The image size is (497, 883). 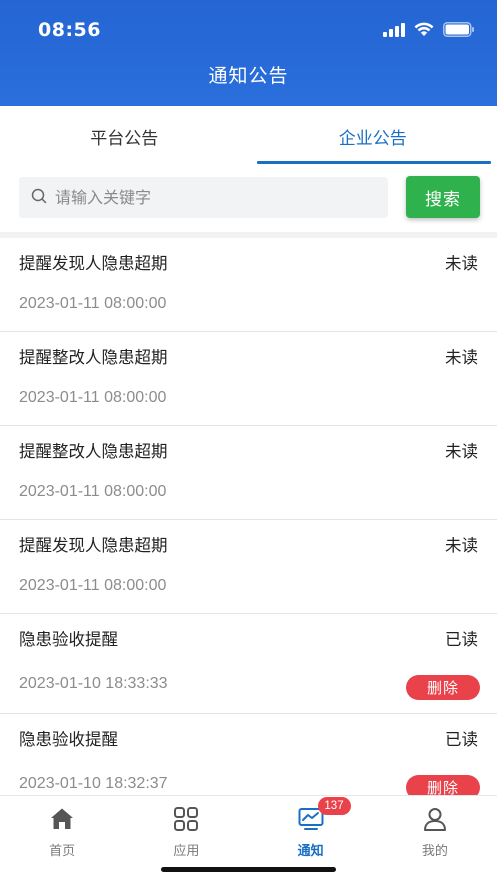 I want to click on tab-label: 企业公告, so click(x=372, y=138).